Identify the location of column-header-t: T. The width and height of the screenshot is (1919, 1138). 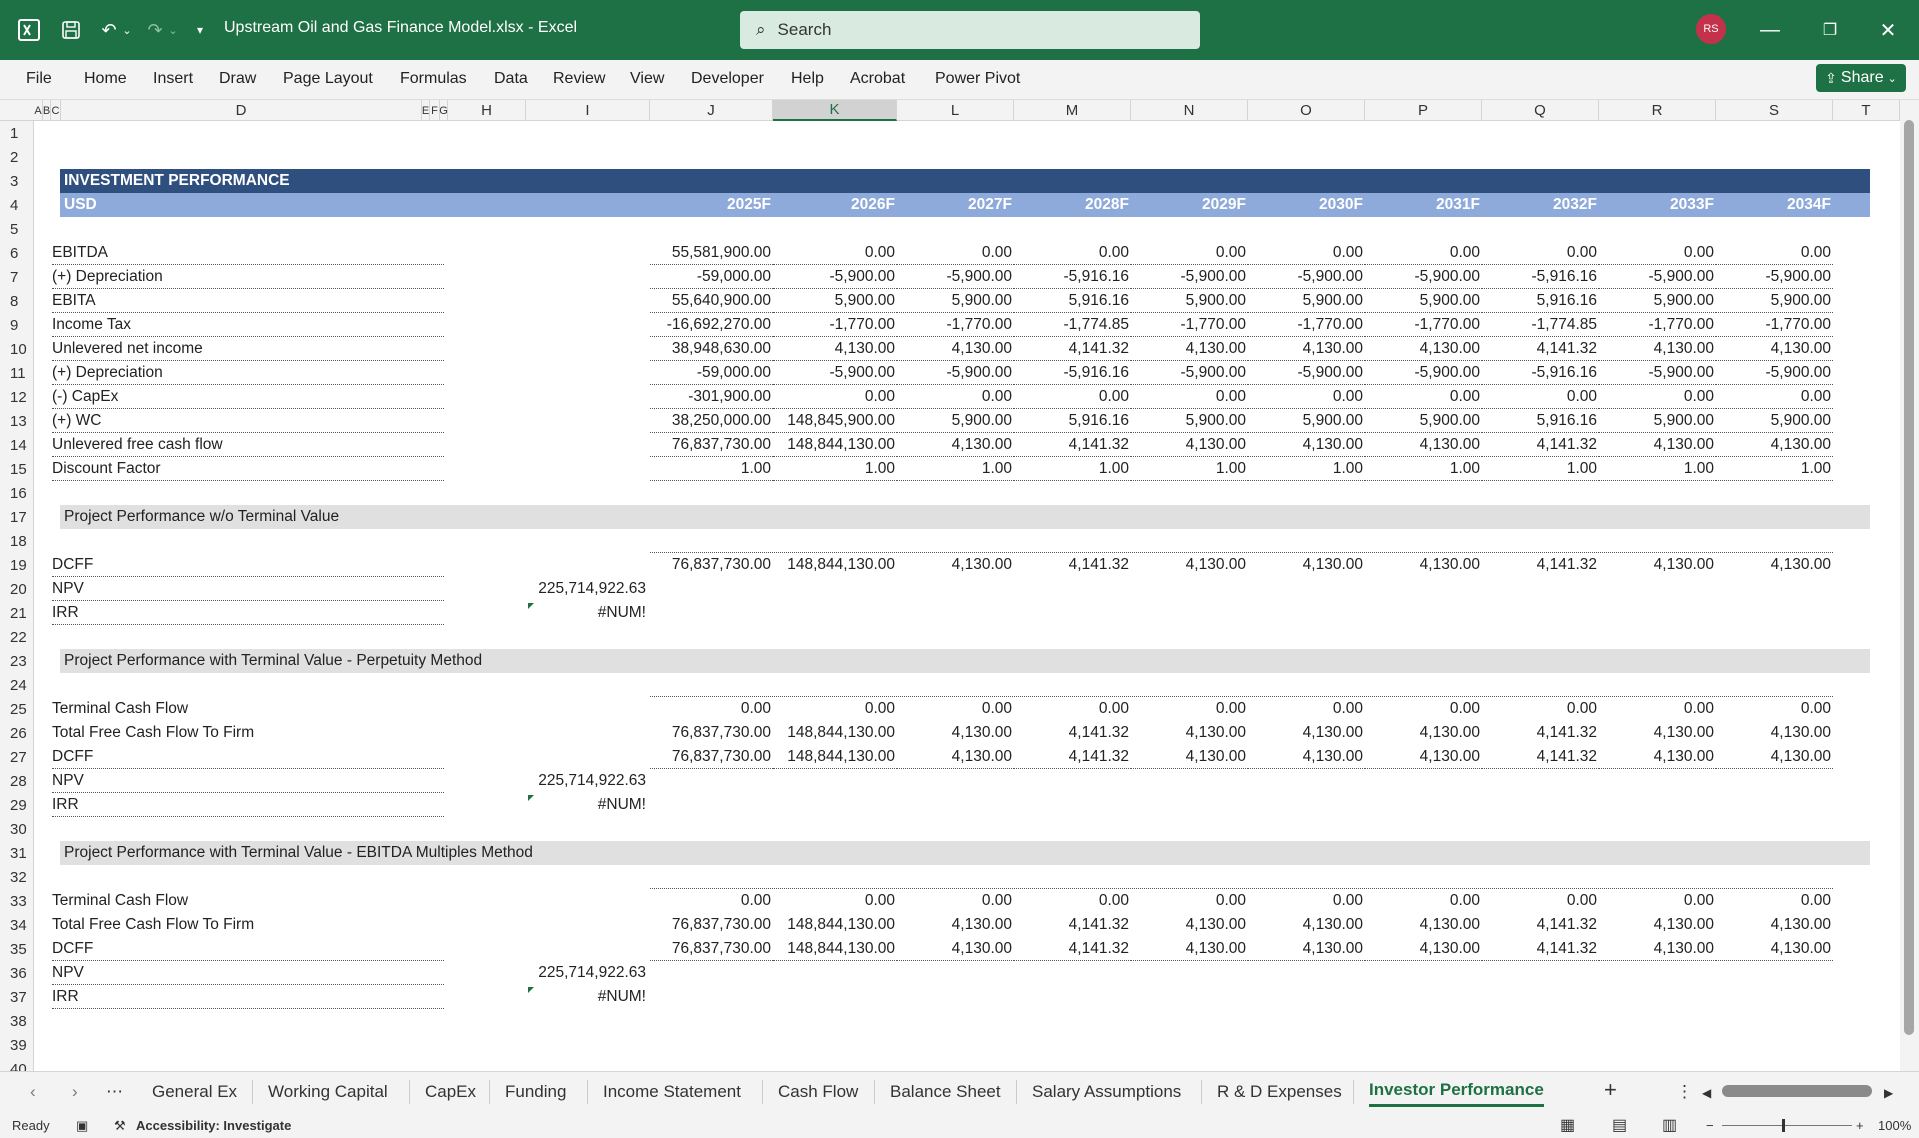
(1866, 110).